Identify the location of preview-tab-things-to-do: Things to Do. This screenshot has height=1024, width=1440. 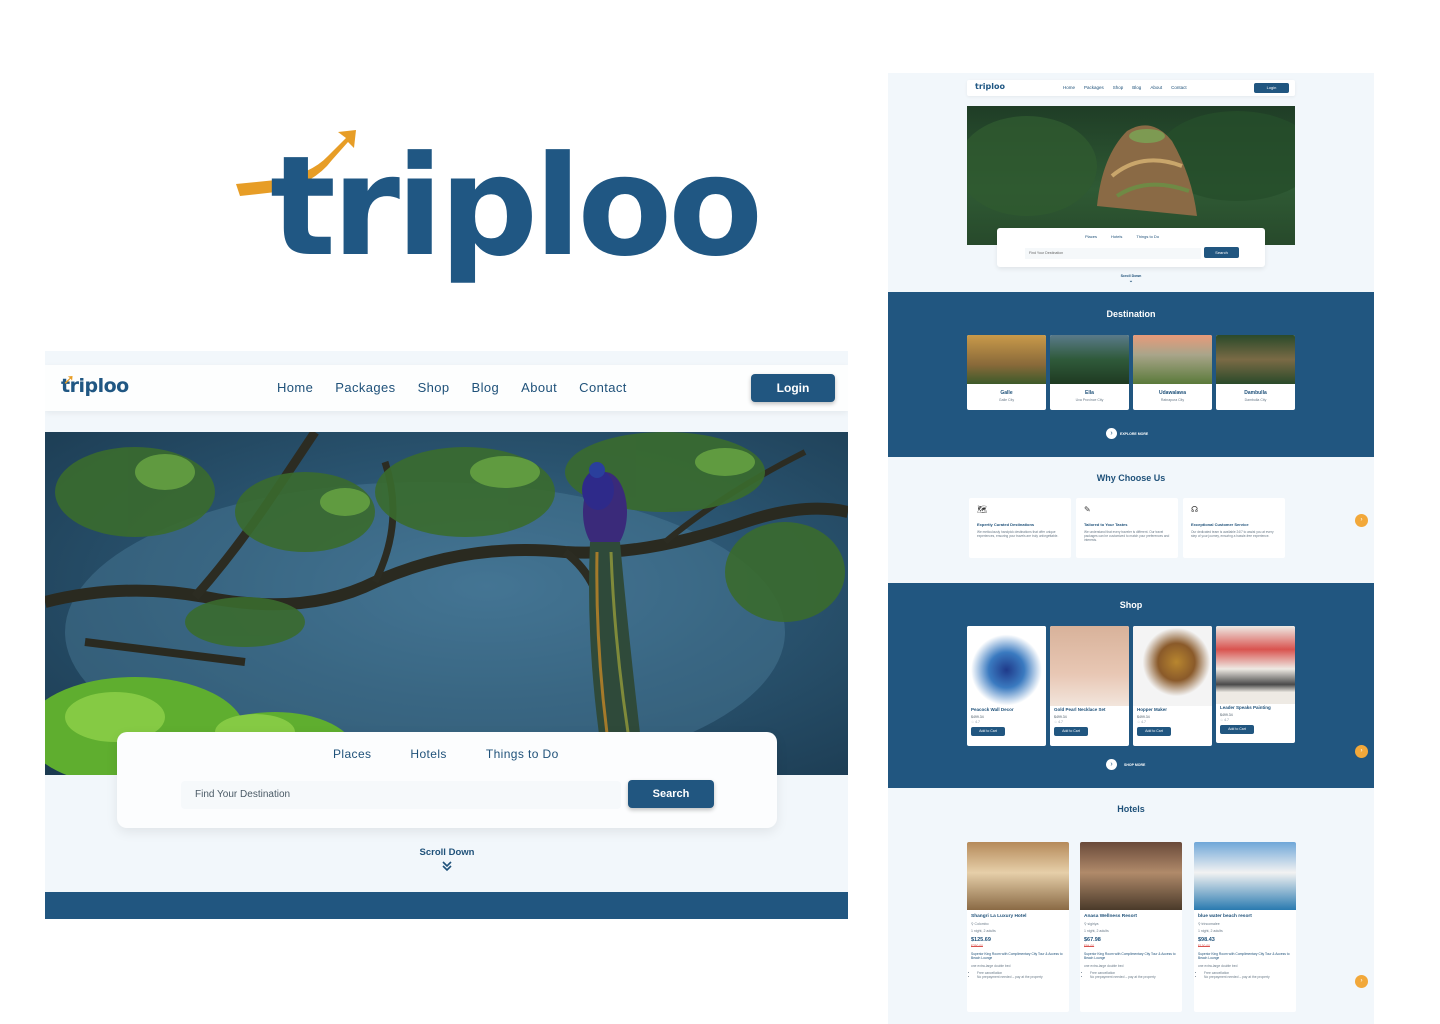
(1147, 236).